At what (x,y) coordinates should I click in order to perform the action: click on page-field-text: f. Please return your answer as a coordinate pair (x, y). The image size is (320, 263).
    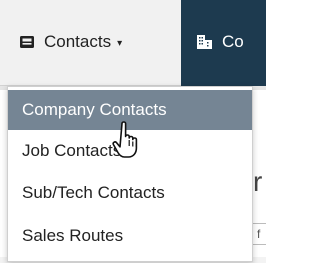
    Looking at the image, I should click on (259, 234).